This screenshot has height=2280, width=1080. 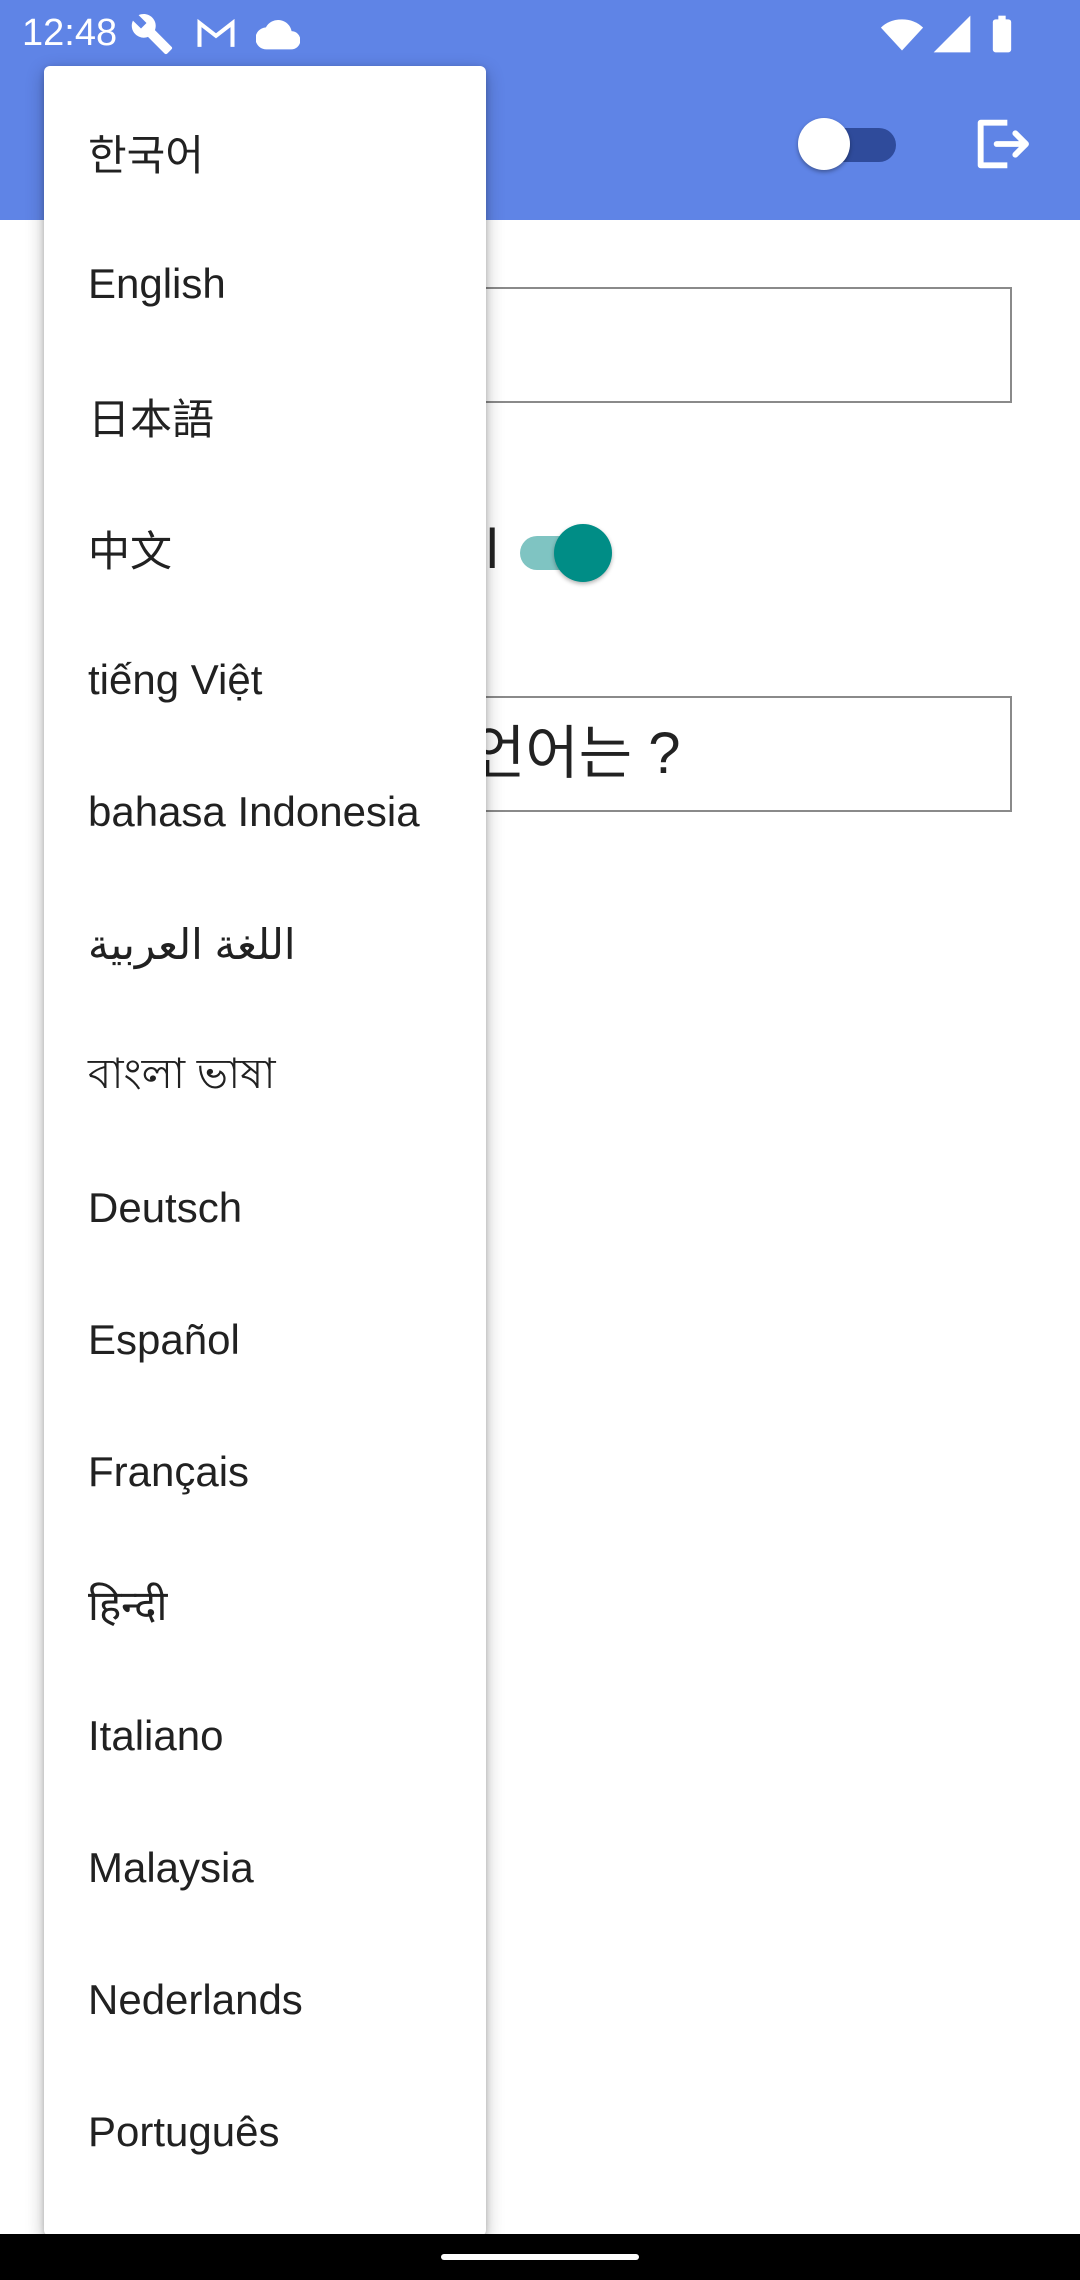 What do you see at coordinates (265, 812) in the screenshot?
I see `language-option: bahasa Indonesia` at bounding box center [265, 812].